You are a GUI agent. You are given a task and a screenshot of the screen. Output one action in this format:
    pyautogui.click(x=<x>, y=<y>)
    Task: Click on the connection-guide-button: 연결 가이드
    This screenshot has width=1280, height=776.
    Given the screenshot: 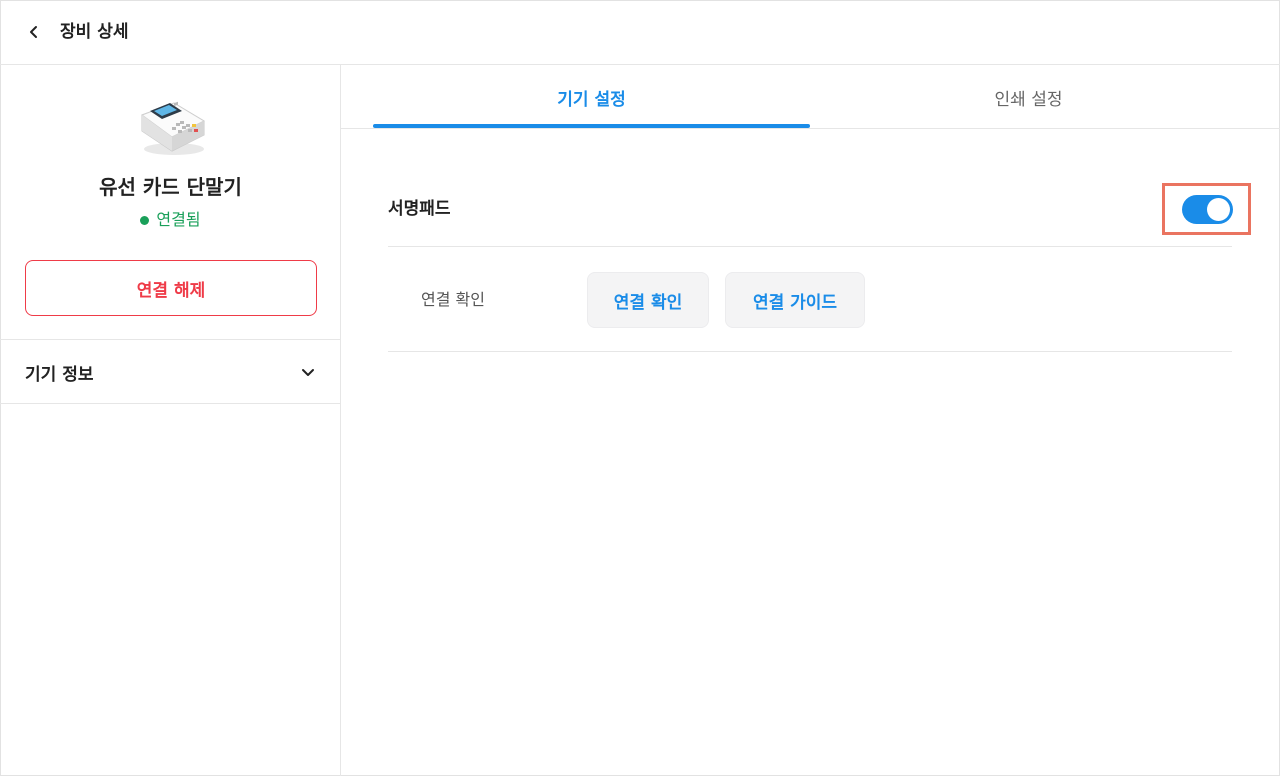 What is the action you would take?
    pyautogui.click(x=795, y=300)
    